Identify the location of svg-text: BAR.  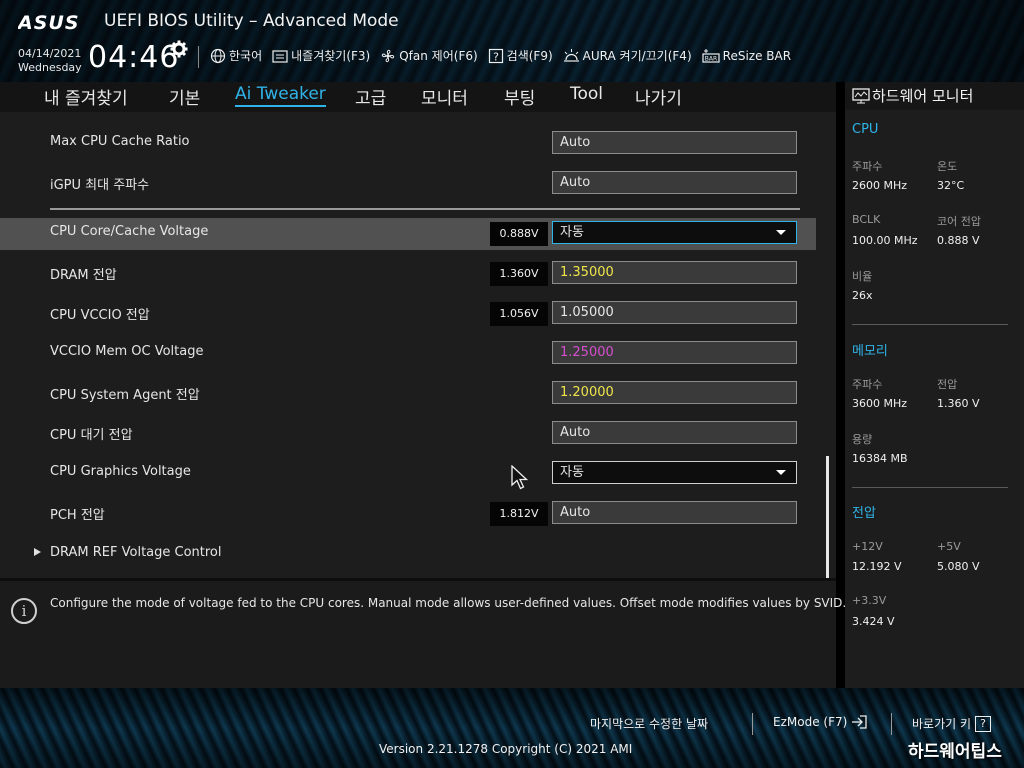
(710, 58).